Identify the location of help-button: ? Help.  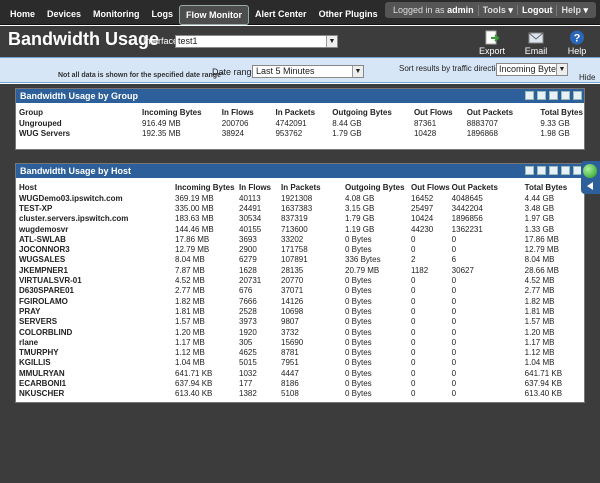
(577, 43).